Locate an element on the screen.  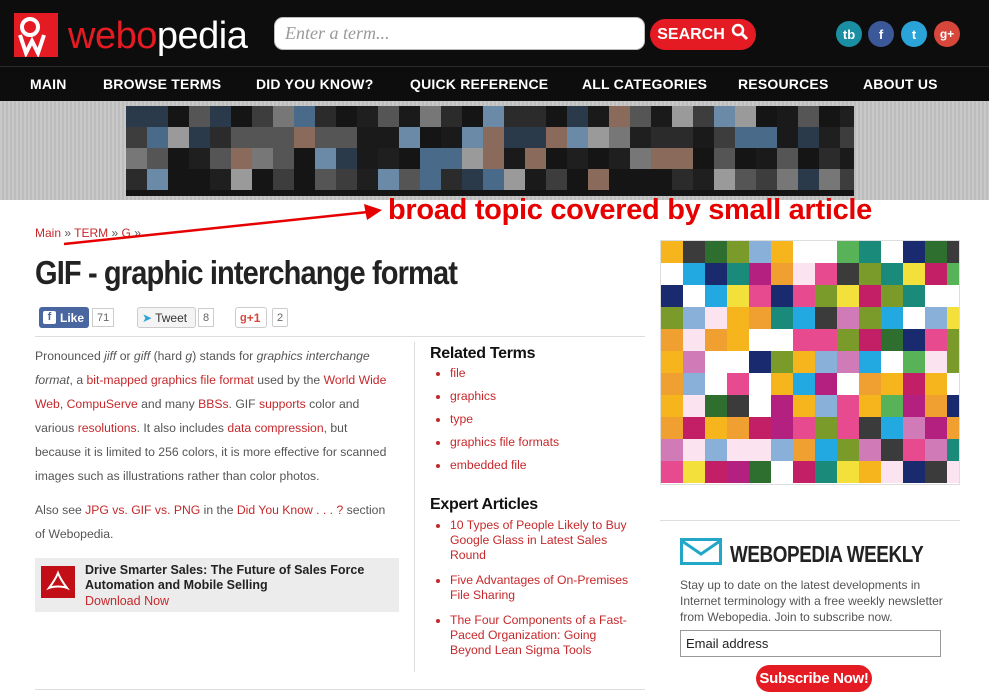
breadcrumb-main: Main is located at coordinates (48, 233).